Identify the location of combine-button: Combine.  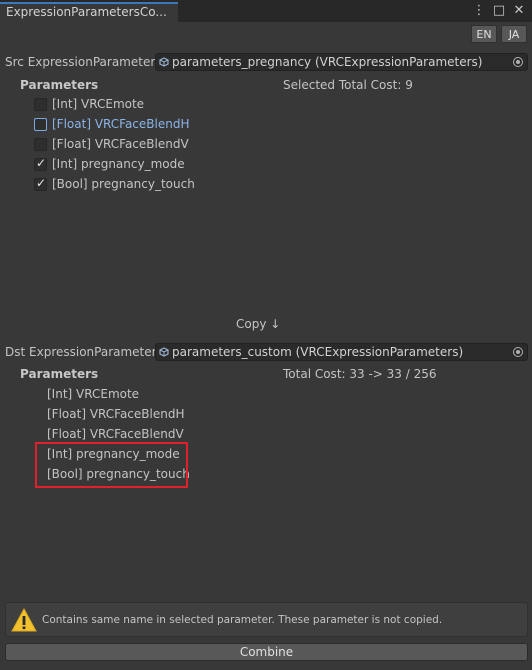
(266, 652).